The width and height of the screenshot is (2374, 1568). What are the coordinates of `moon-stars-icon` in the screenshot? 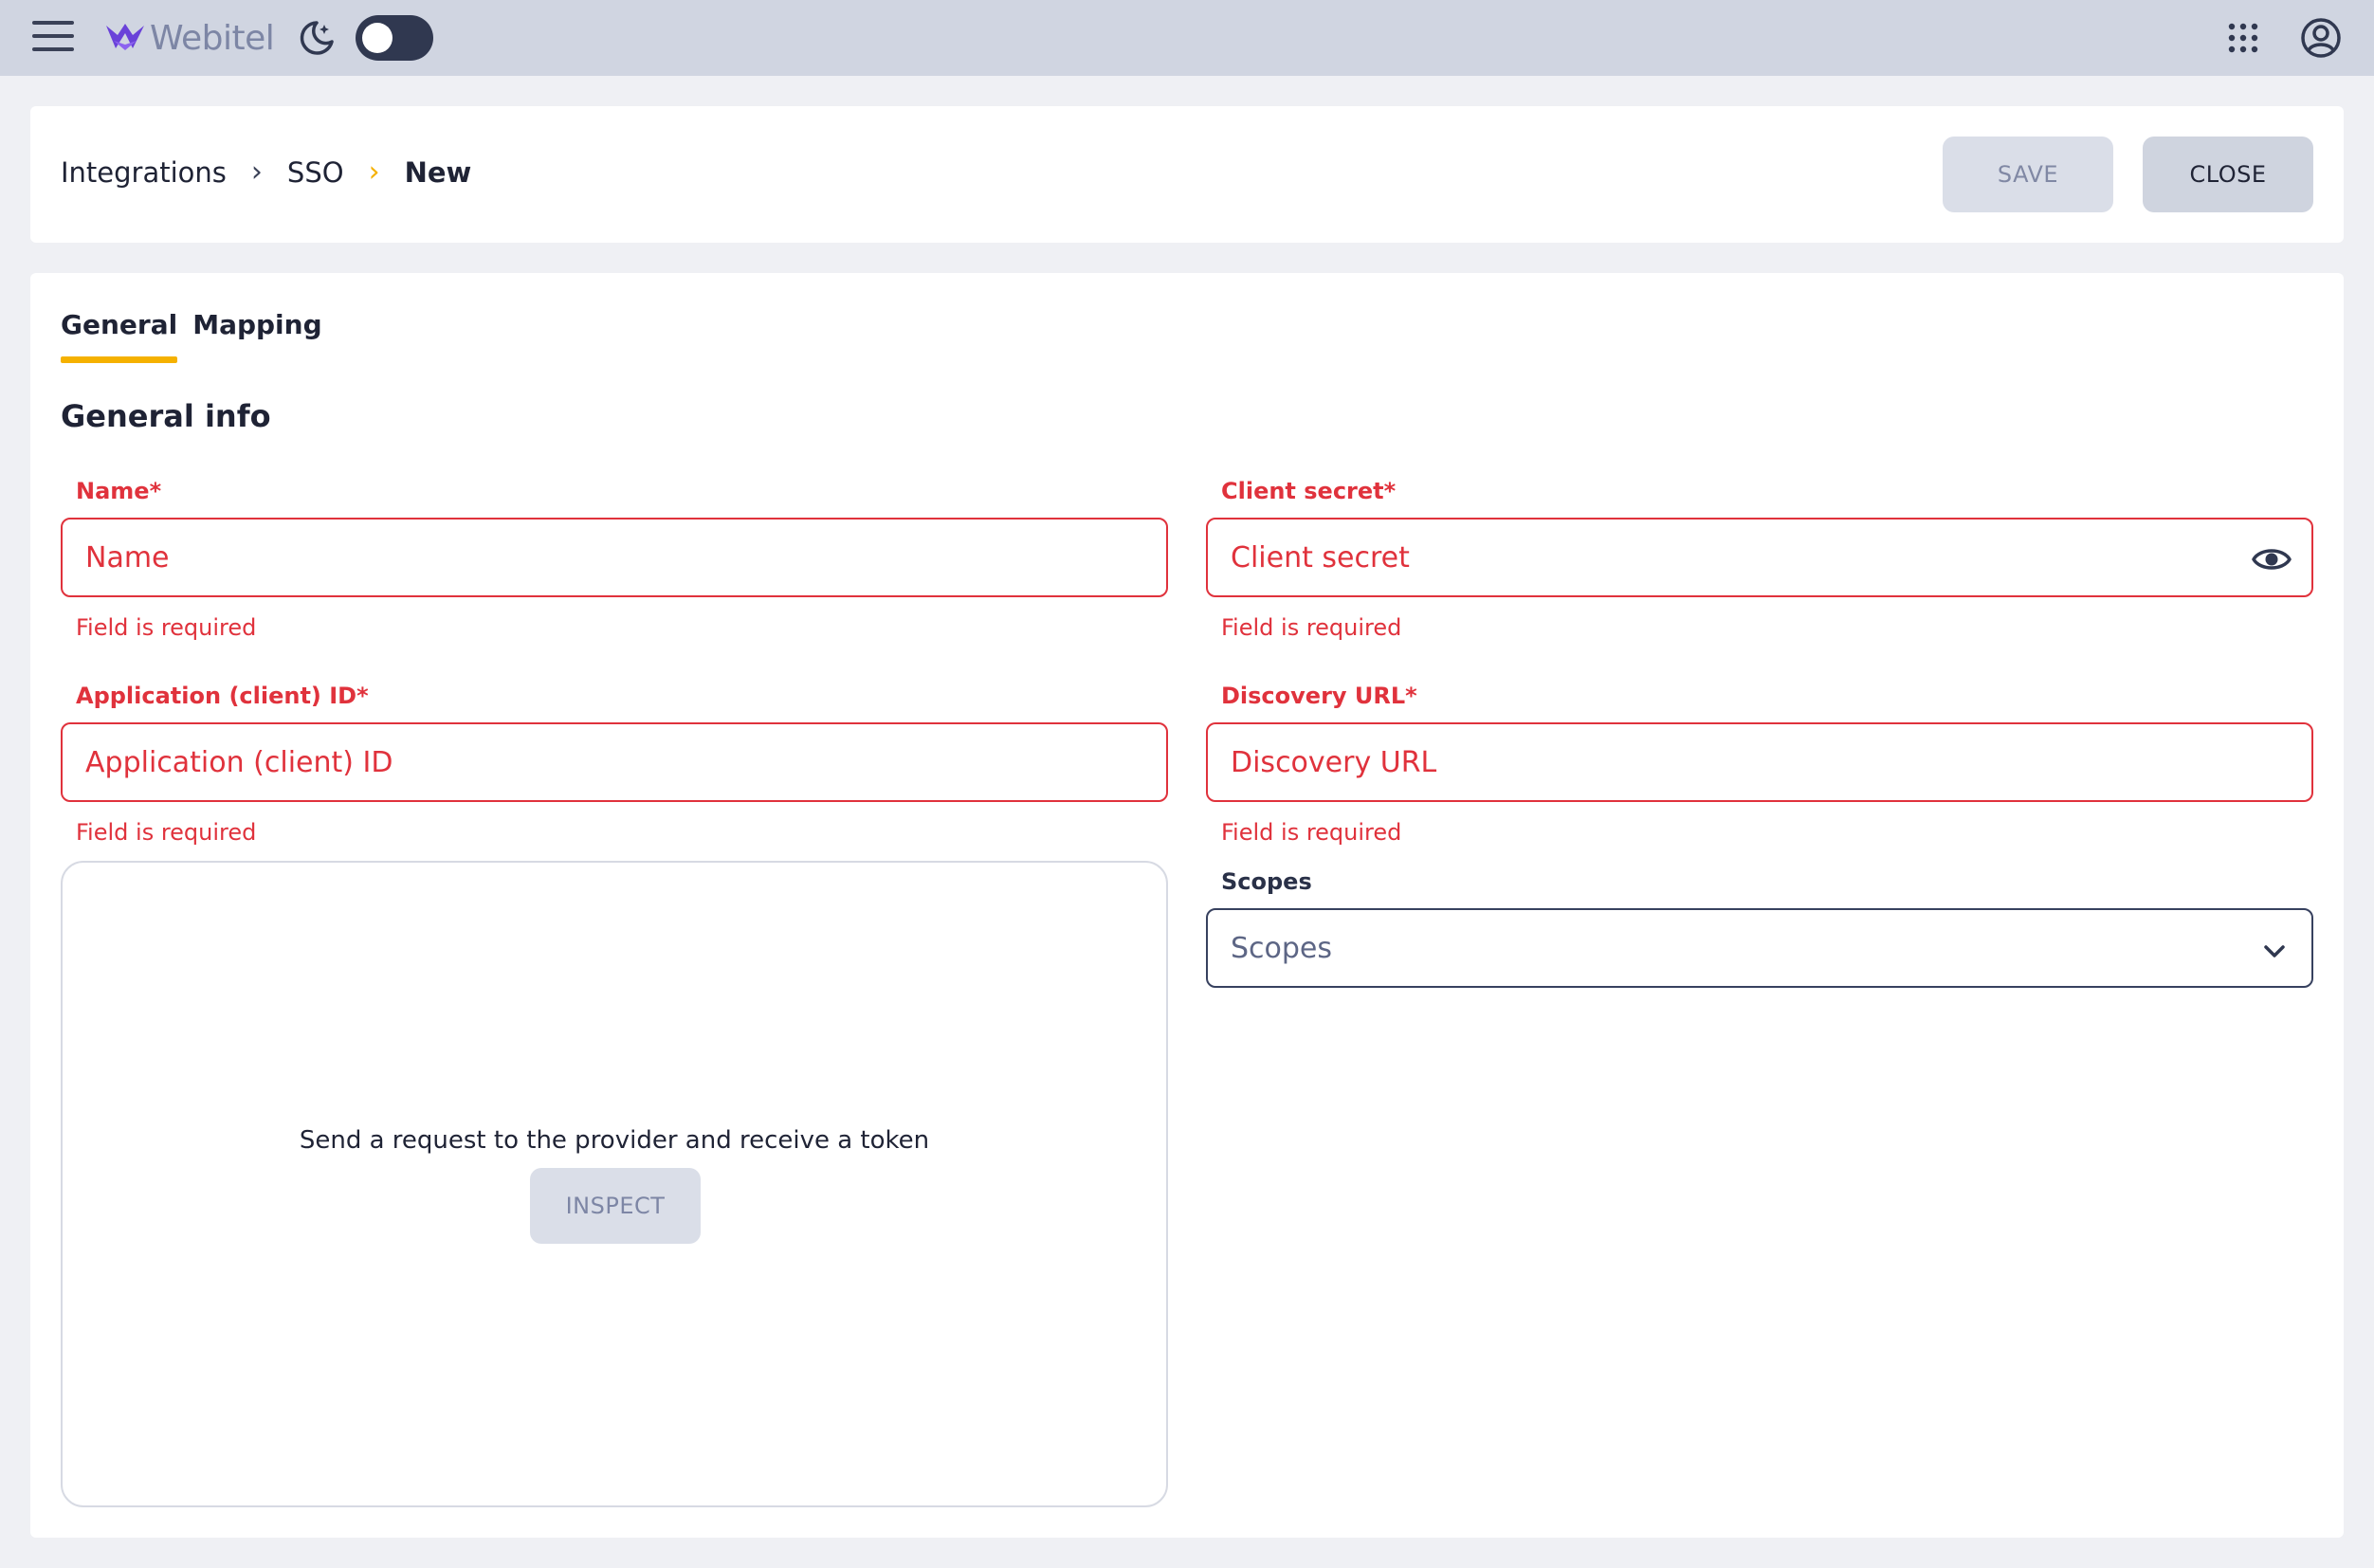 It's located at (317, 38).